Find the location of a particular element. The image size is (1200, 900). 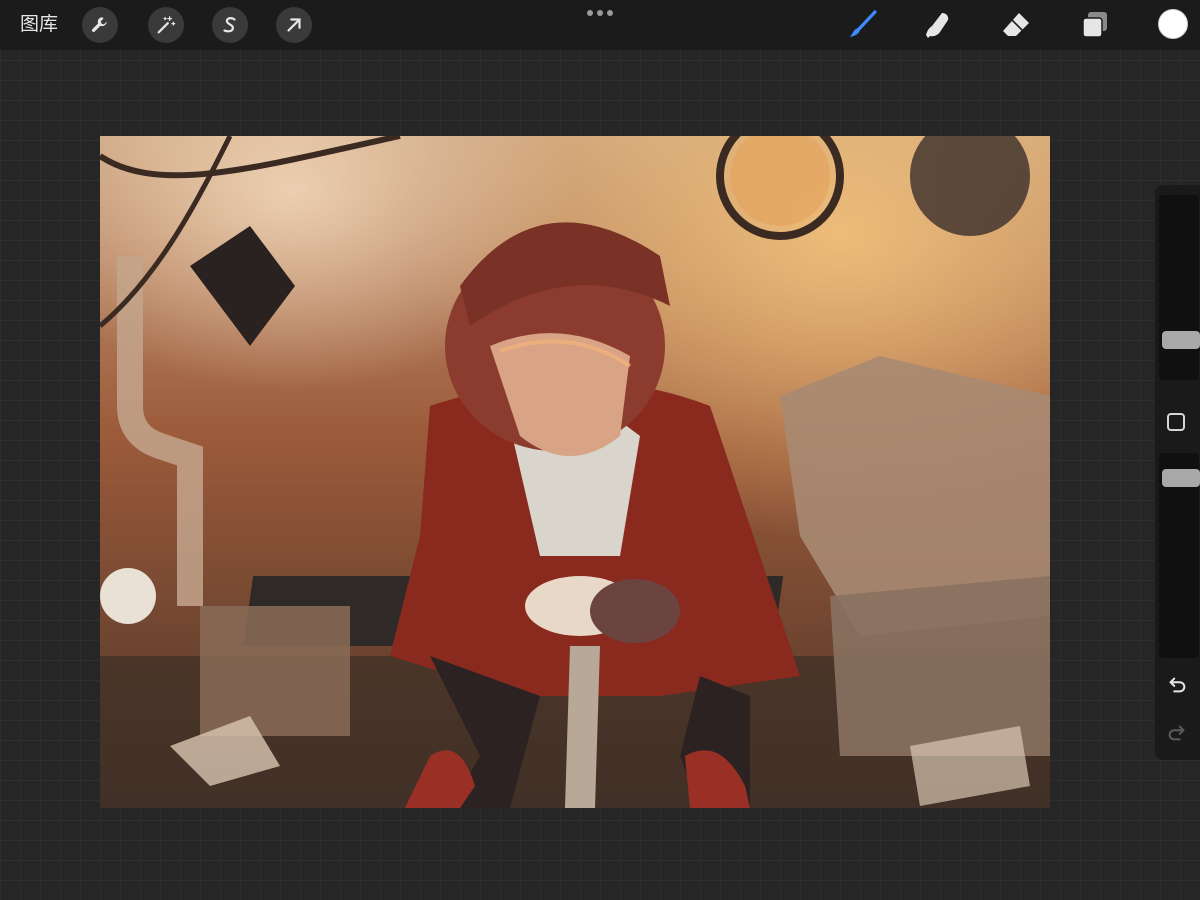

eraser-tool-button is located at coordinates (1016, 25).